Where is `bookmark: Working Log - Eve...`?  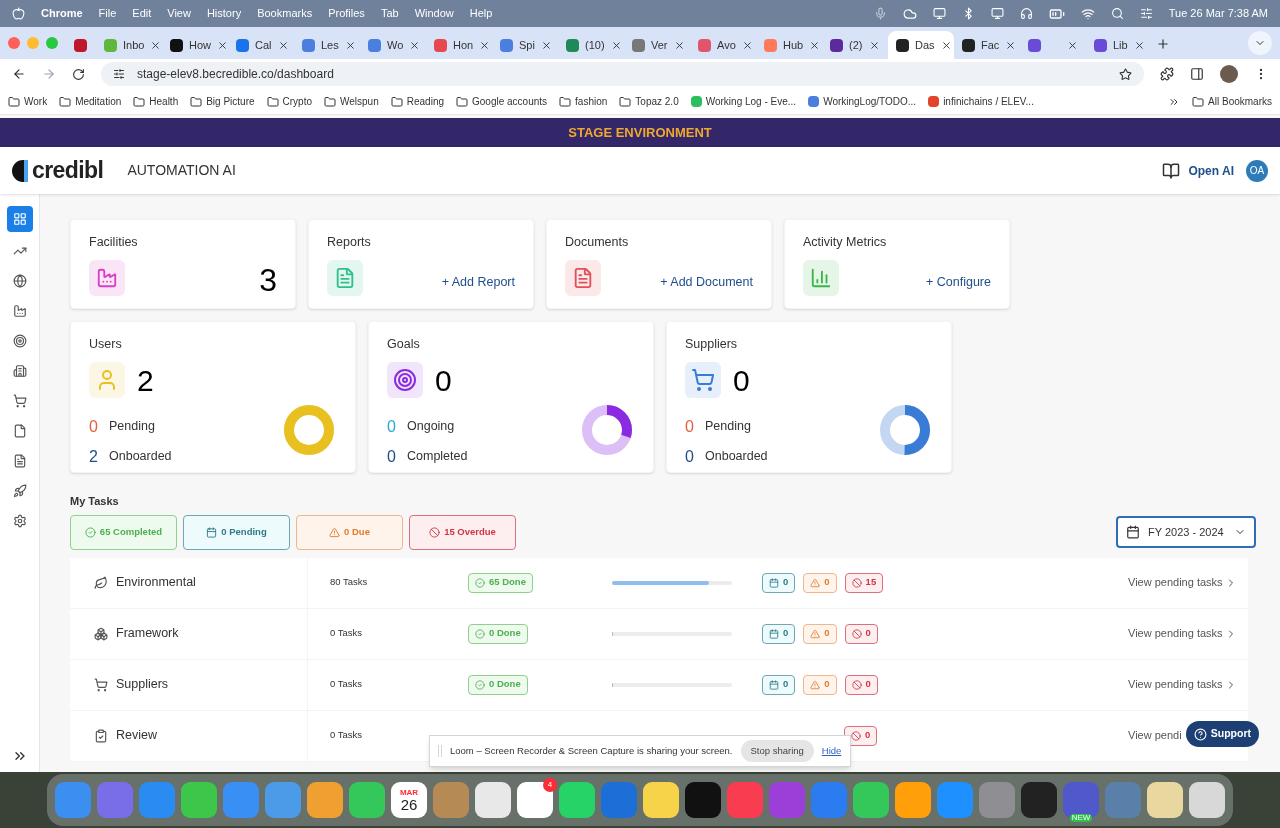
bookmark: Working Log - Eve... is located at coordinates (743, 101).